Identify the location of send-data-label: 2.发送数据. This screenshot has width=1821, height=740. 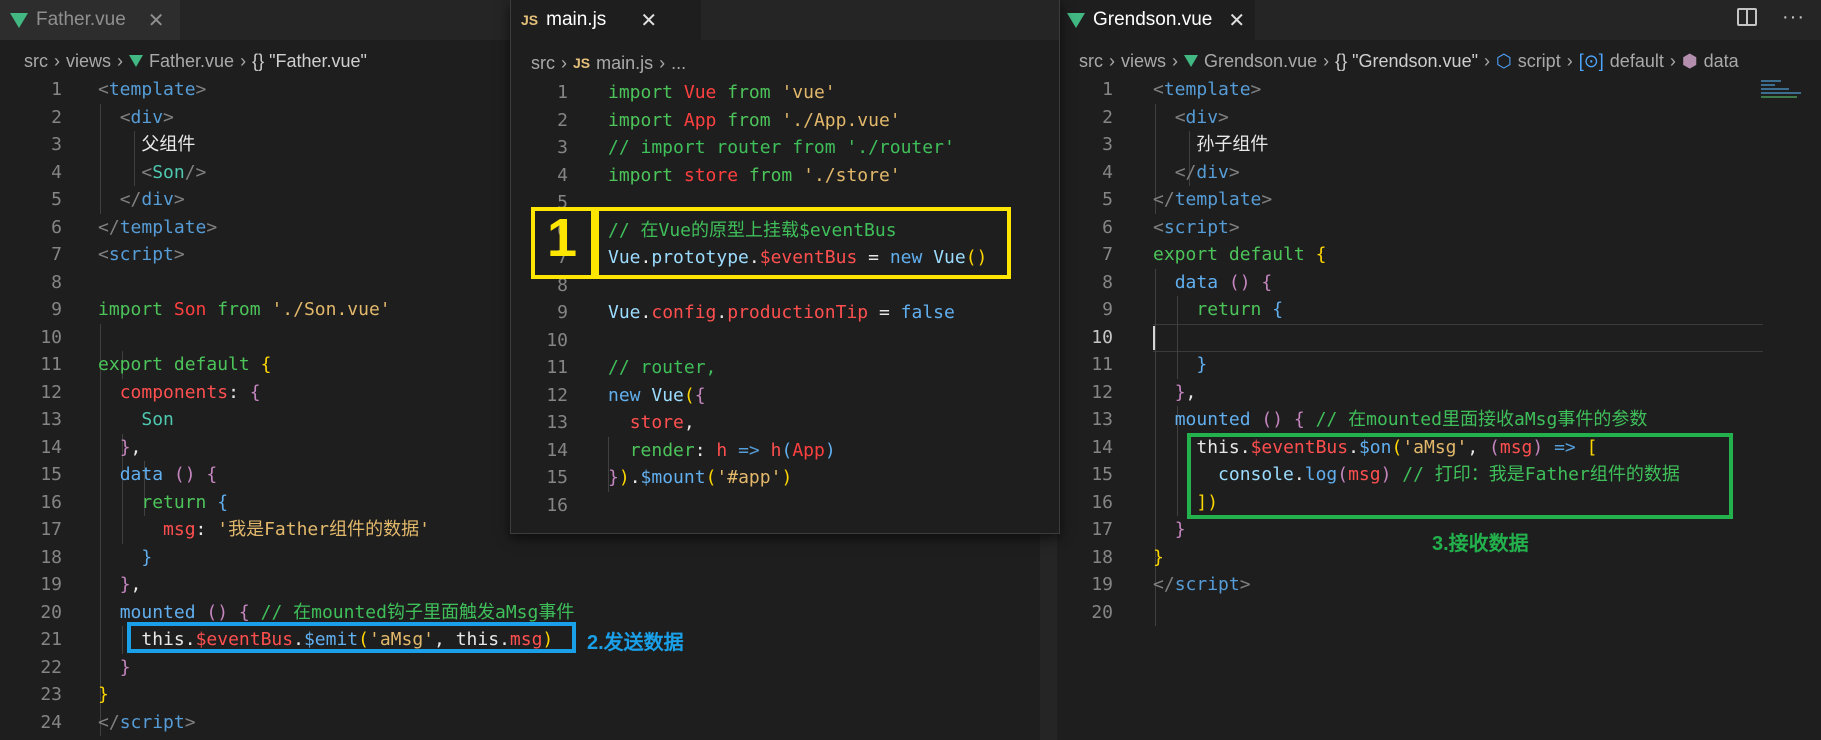
(635, 643).